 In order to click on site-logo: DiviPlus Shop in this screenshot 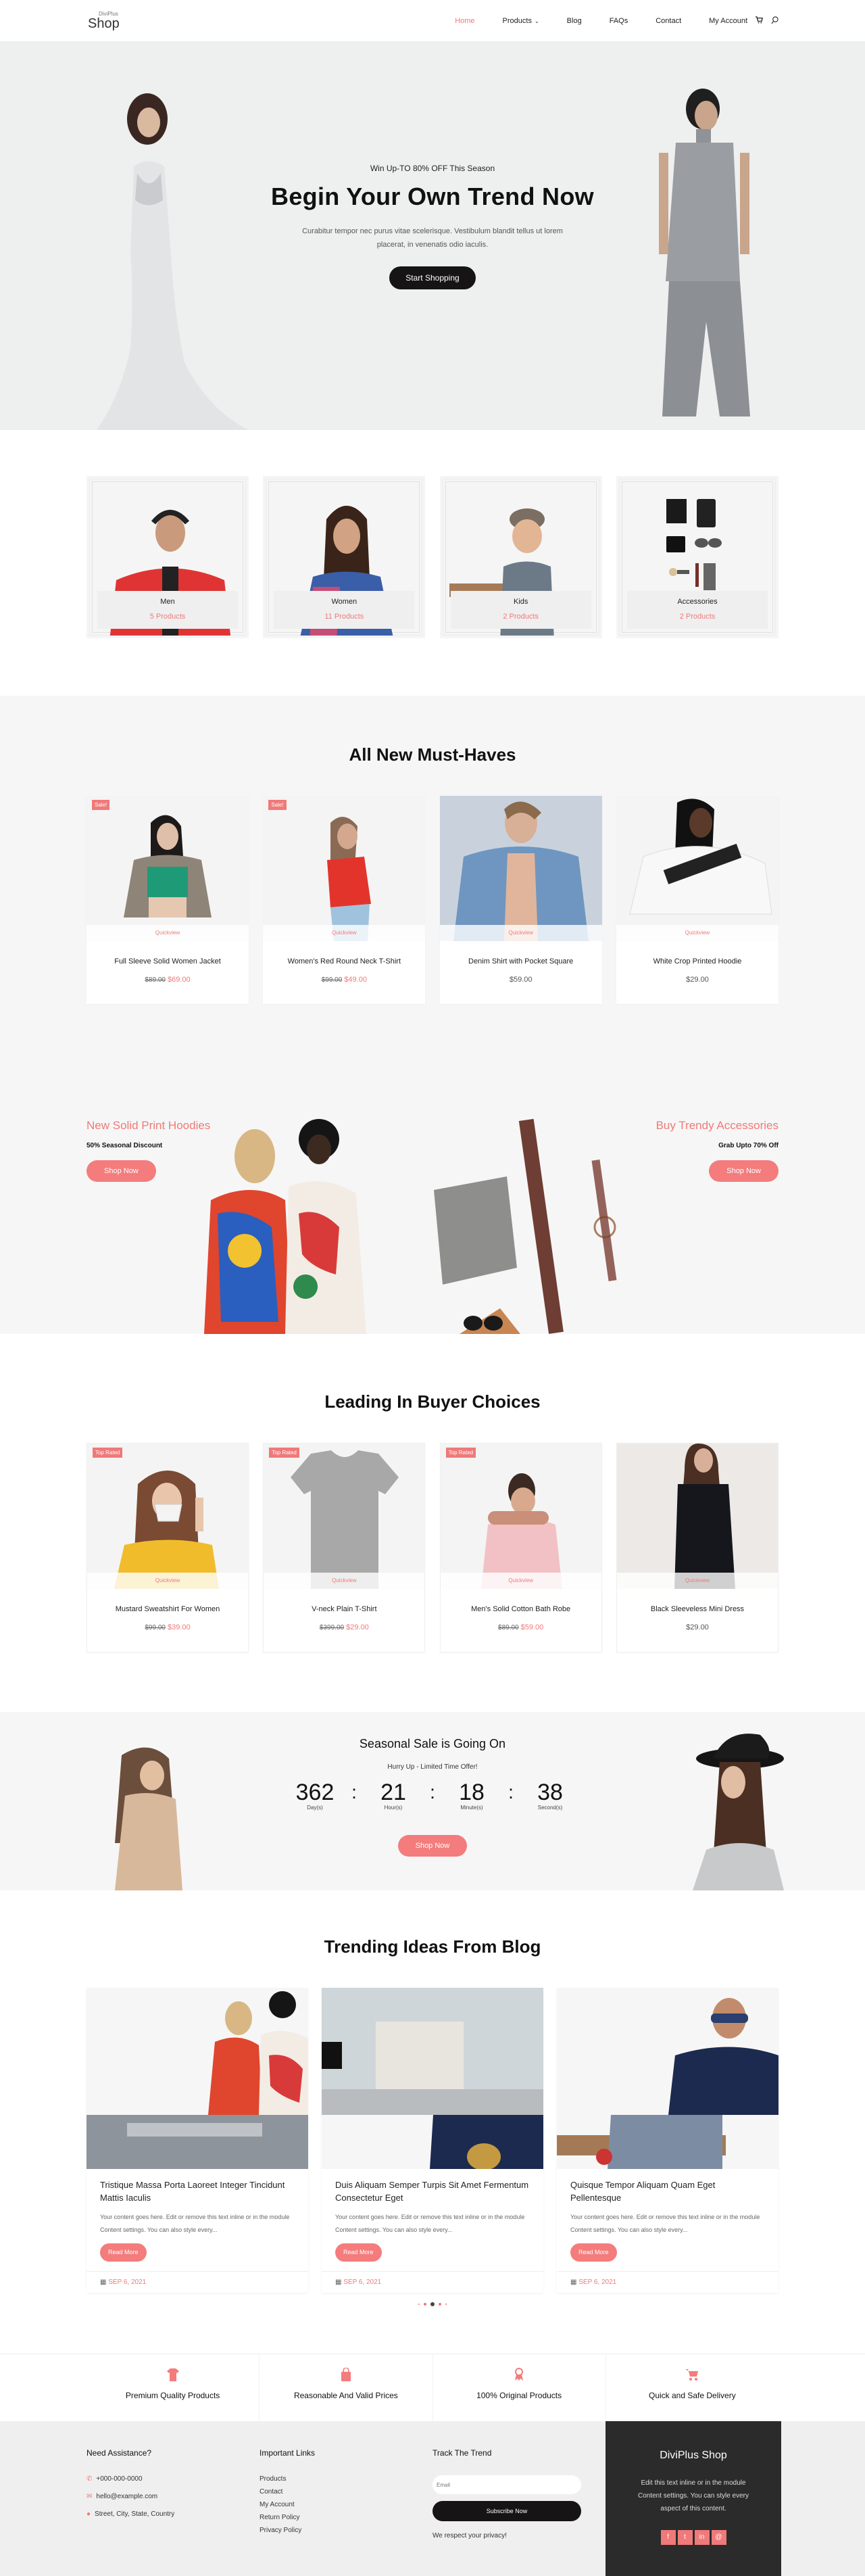, I will do `click(106, 20)`.